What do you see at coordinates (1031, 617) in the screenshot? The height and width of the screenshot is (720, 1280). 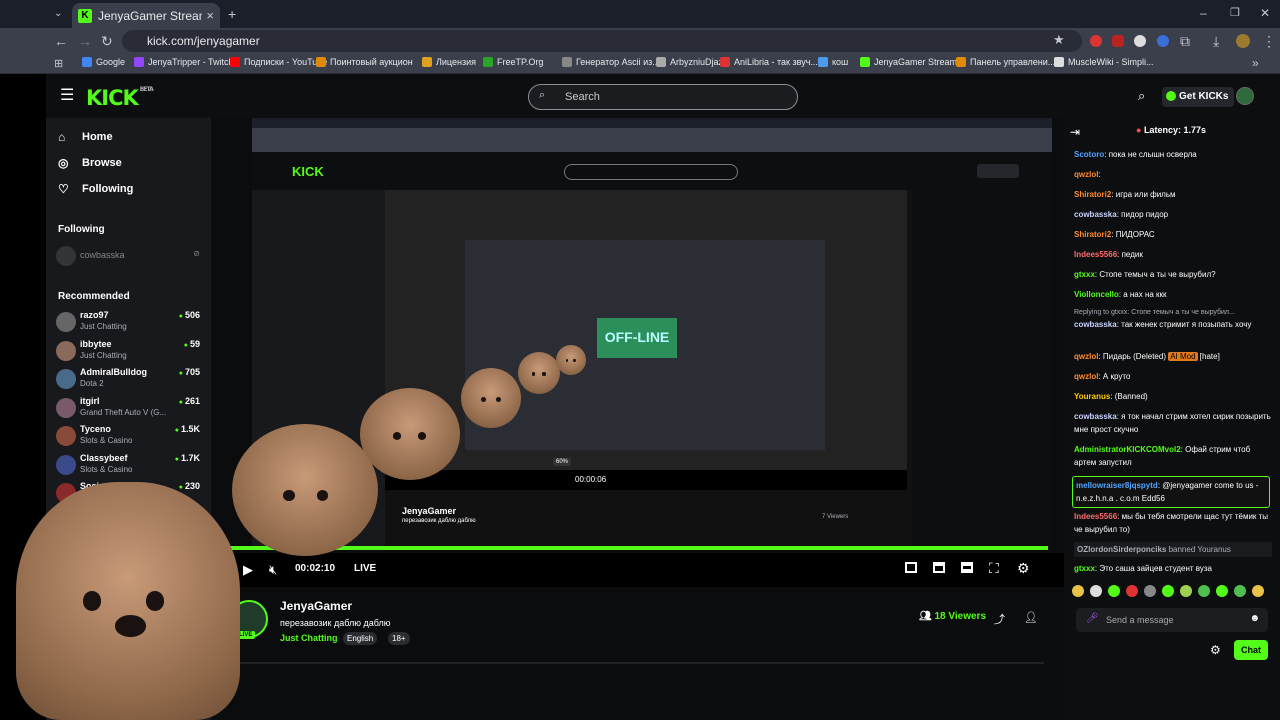 I see `follow-icon: 👤︎` at bounding box center [1031, 617].